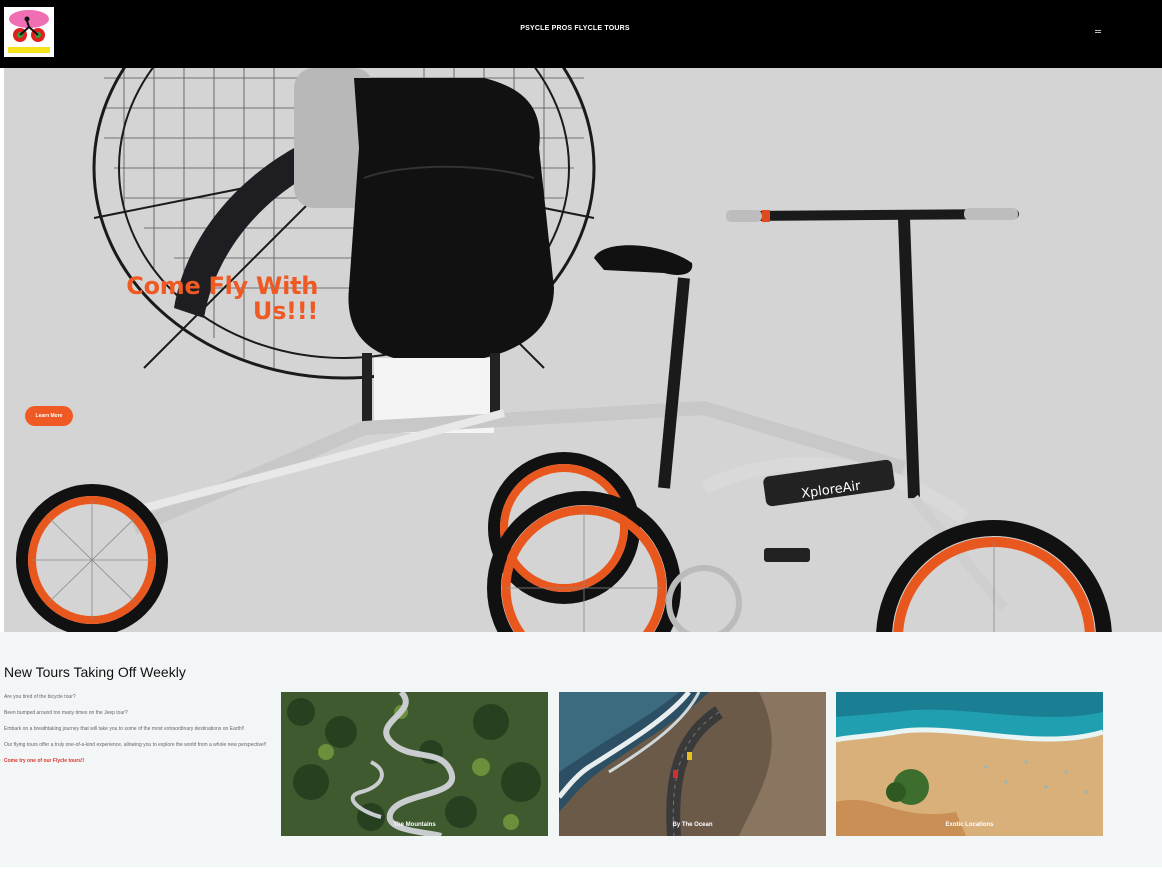 This screenshot has height=878, width=1162. Describe the element at coordinates (95, 672) in the screenshot. I see `tours-heading: New Tours Taking Off Weekly` at that location.